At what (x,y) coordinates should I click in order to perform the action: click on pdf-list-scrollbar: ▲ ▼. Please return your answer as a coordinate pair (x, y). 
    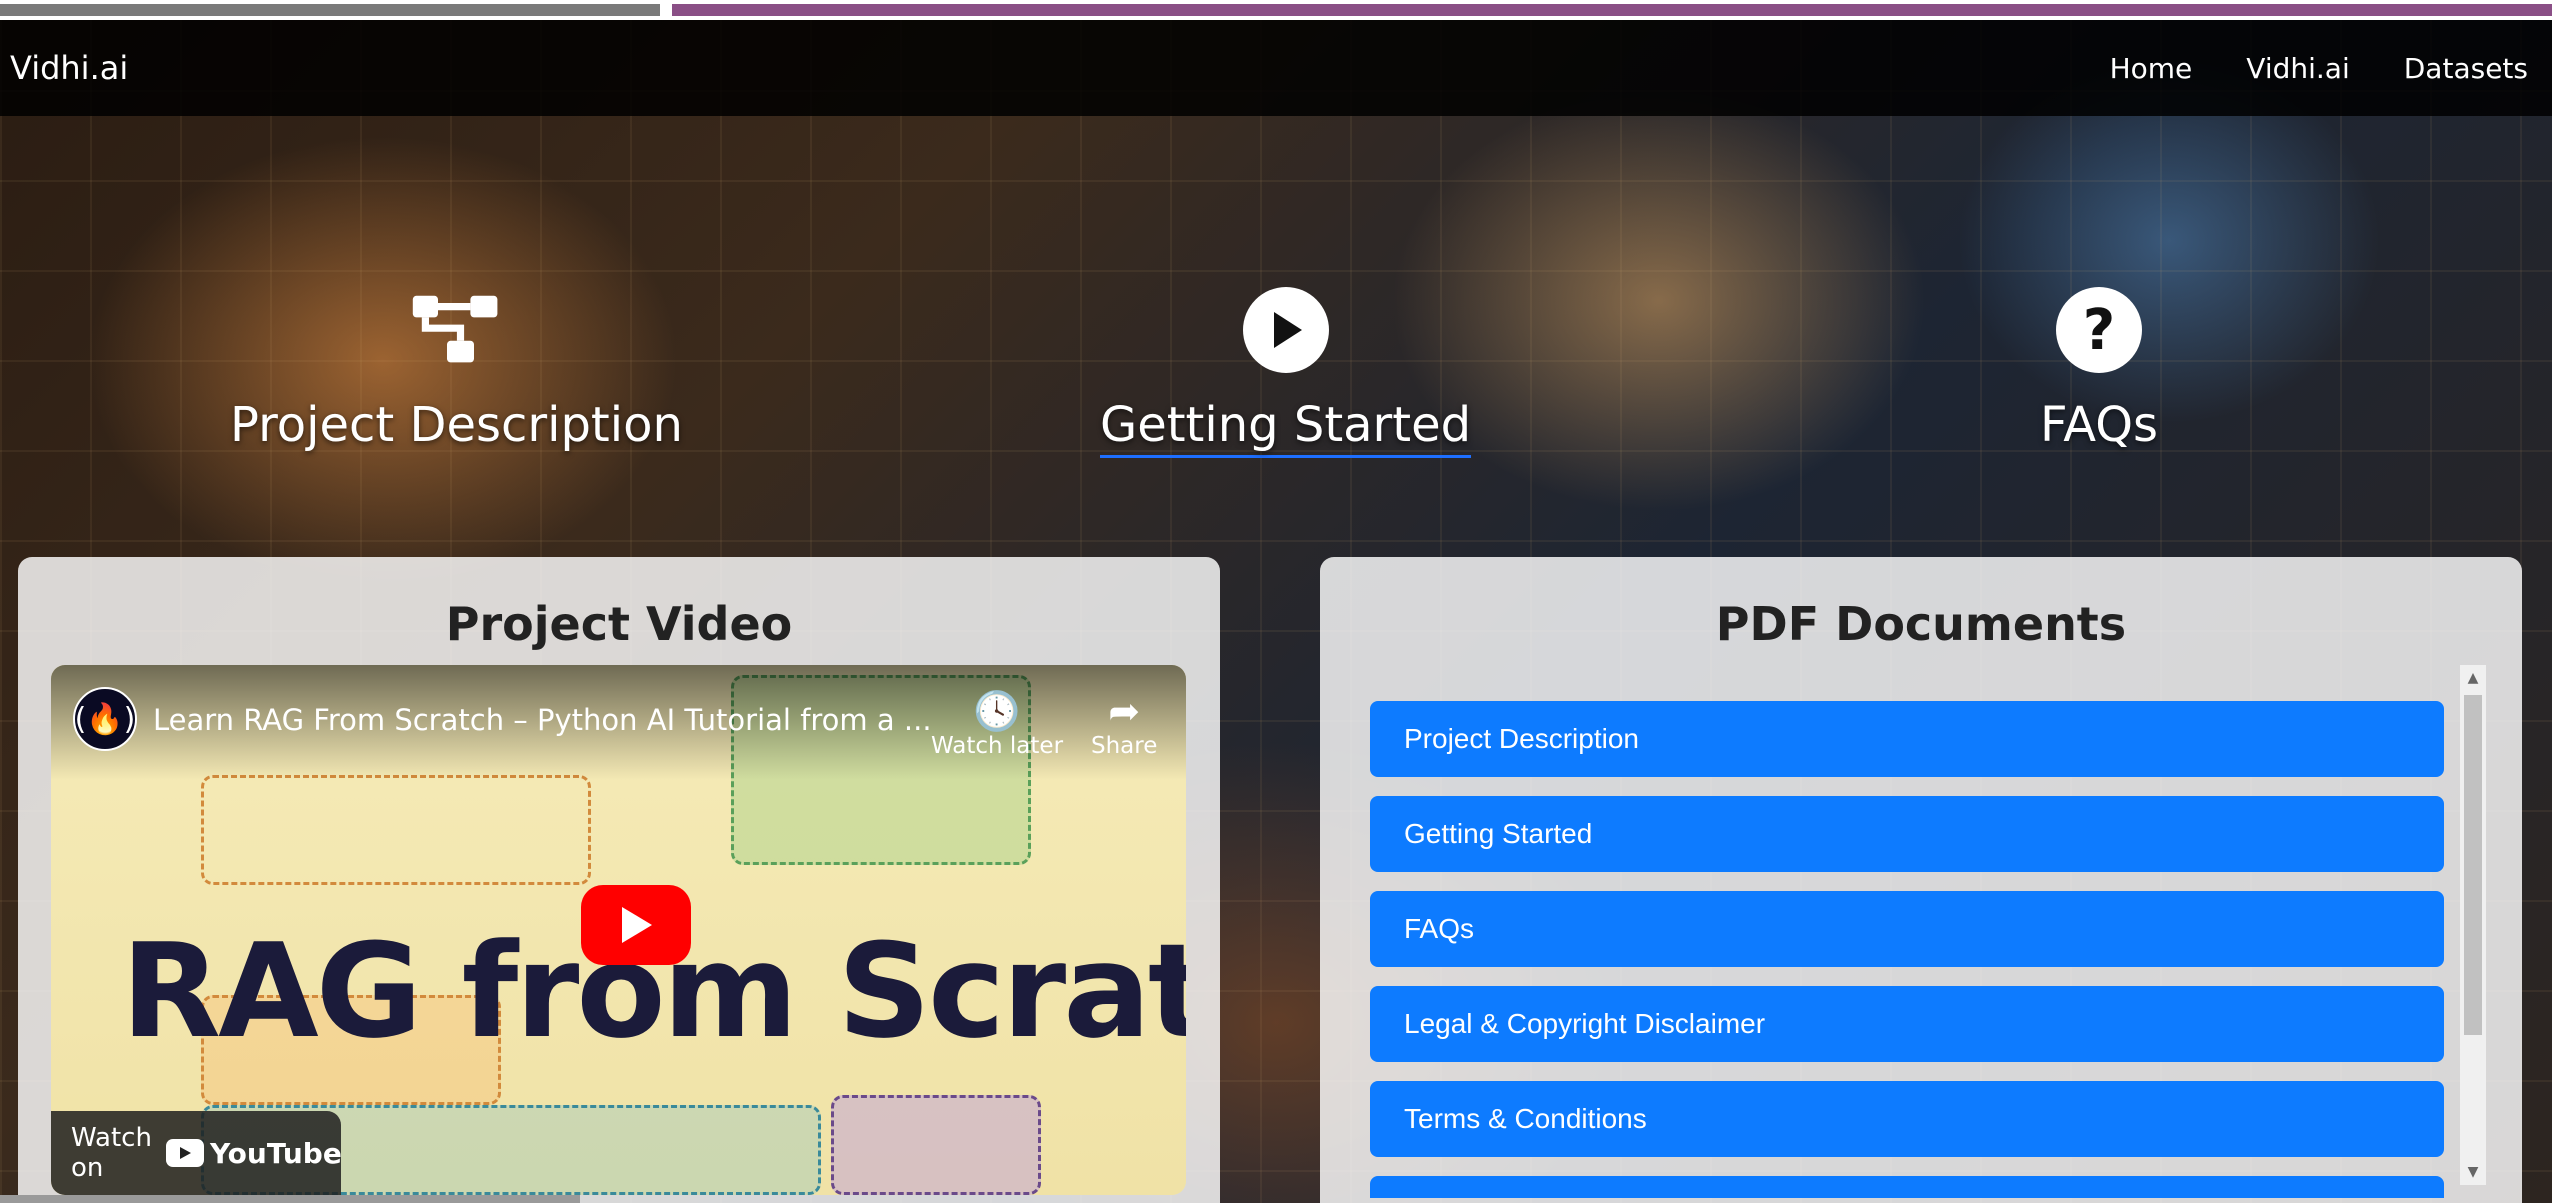
    Looking at the image, I should click on (2473, 925).